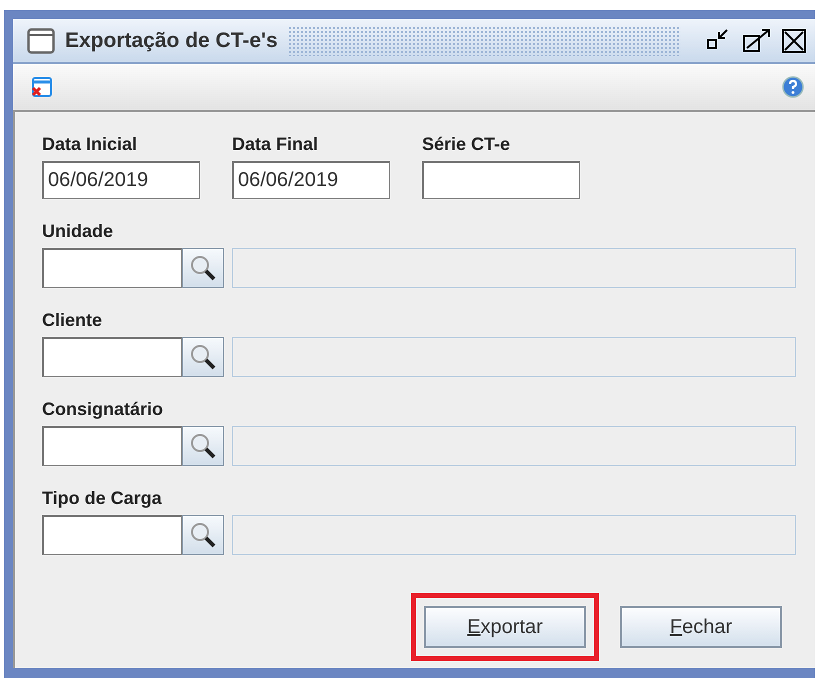 The height and width of the screenshot is (678, 821). What do you see at coordinates (701, 627) in the screenshot?
I see `dialog-button: Fechar` at bounding box center [701, 627].